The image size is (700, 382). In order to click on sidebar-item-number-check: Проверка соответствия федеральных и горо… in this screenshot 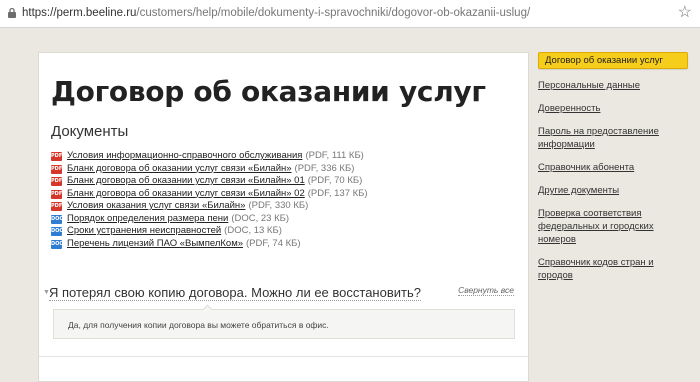, I will do `click(613, 226)`.